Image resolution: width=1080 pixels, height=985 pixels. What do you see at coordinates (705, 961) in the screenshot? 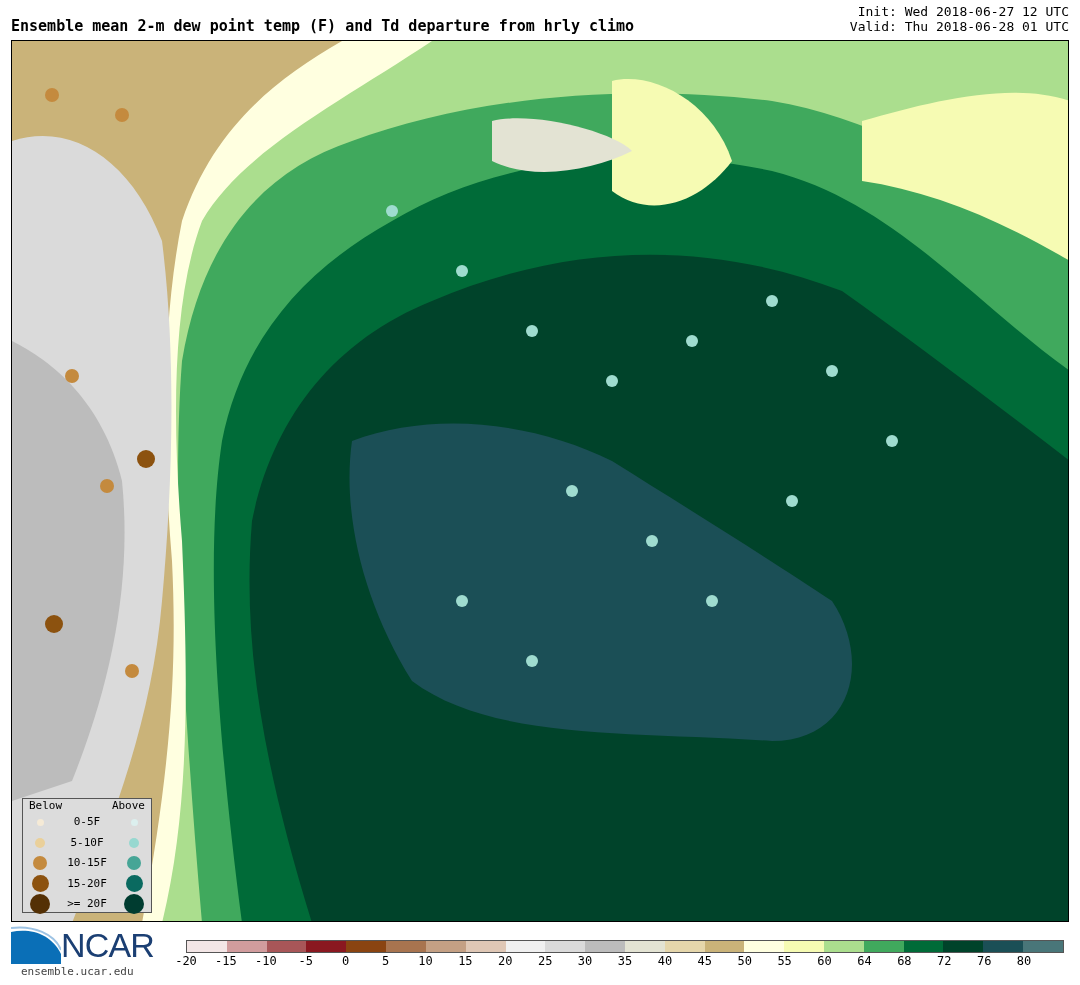
I see `scale-tick-label: 45` at bounding box center [705, 961].